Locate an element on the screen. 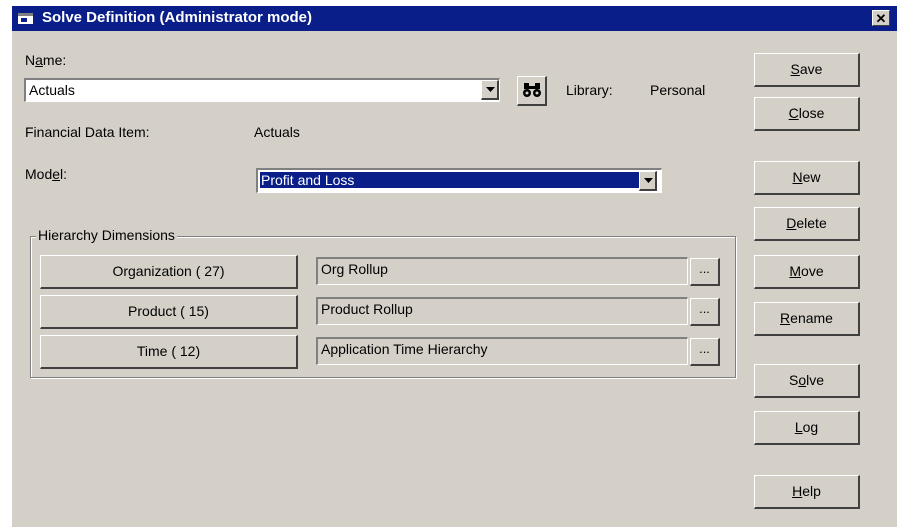 The image size is (897, 527). help-button: Help is located at coordinates (807, 492).